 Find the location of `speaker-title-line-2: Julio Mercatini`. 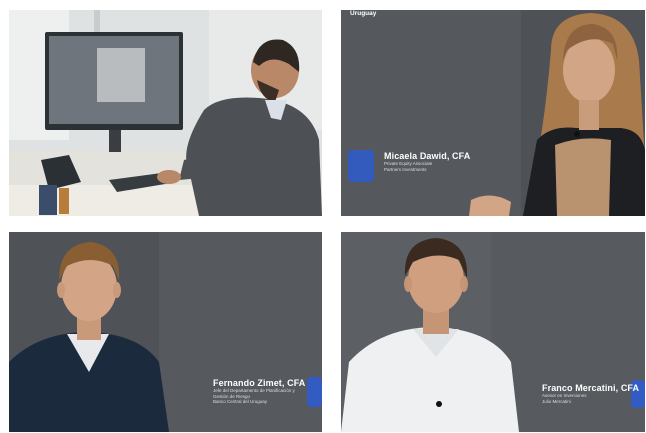

speaker-title-line-2: Julio Mercatini is located at coordinates (556, 401).